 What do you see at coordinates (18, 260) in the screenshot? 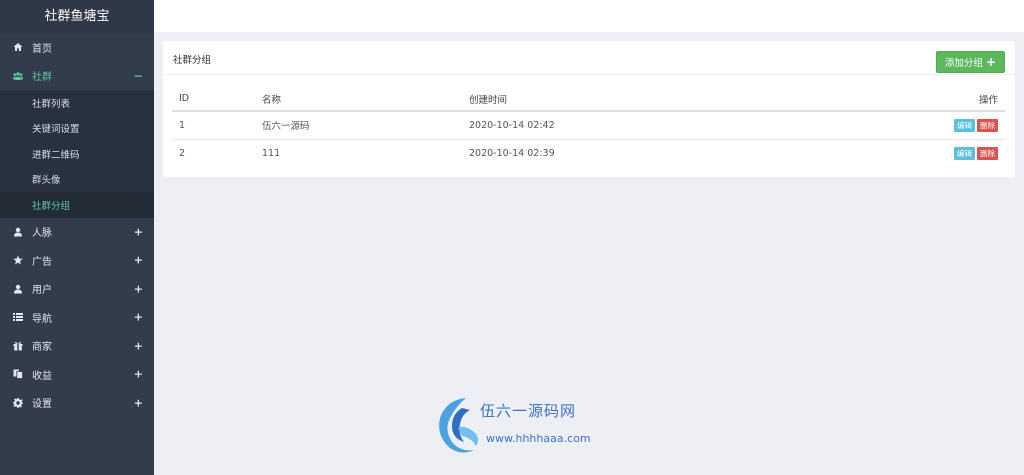
I see `star-icon` at bounding box center [18, 260].